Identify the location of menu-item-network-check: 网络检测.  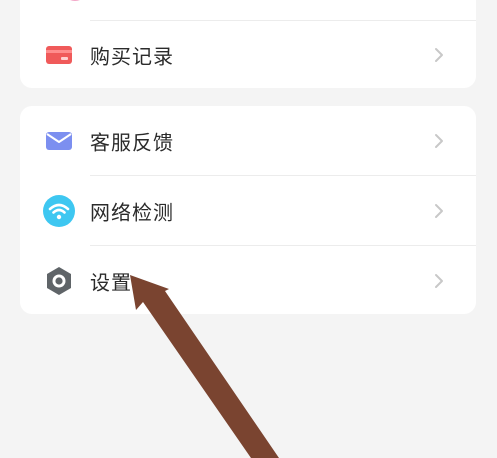
(248, 210).